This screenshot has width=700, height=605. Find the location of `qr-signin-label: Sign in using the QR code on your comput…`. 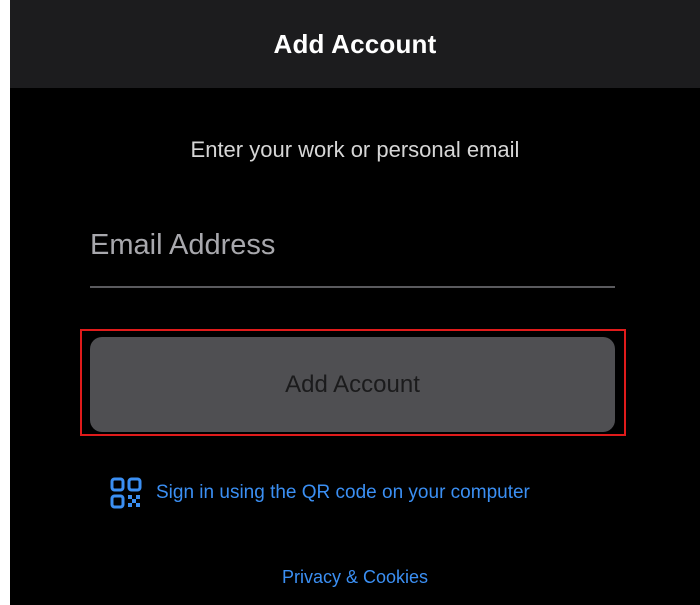

qr-signin-label: Sign in using the QR code on your comput… is located at coordinates (343, 492).